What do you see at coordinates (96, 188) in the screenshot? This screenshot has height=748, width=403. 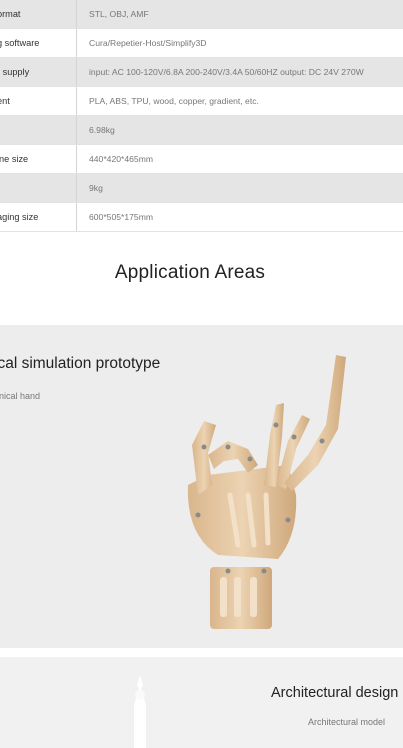 I see `spec-value: 9kg` at bounding box center [96, 188].